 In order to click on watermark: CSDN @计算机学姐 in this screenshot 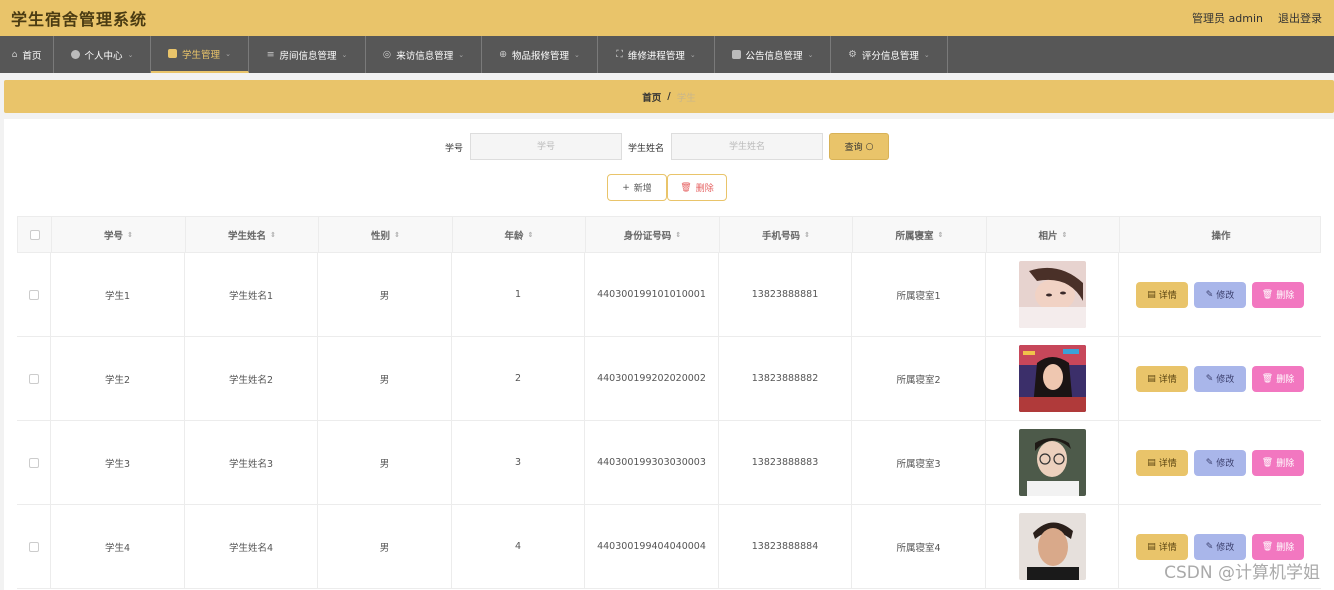, I will do `click(1242, 573)`.